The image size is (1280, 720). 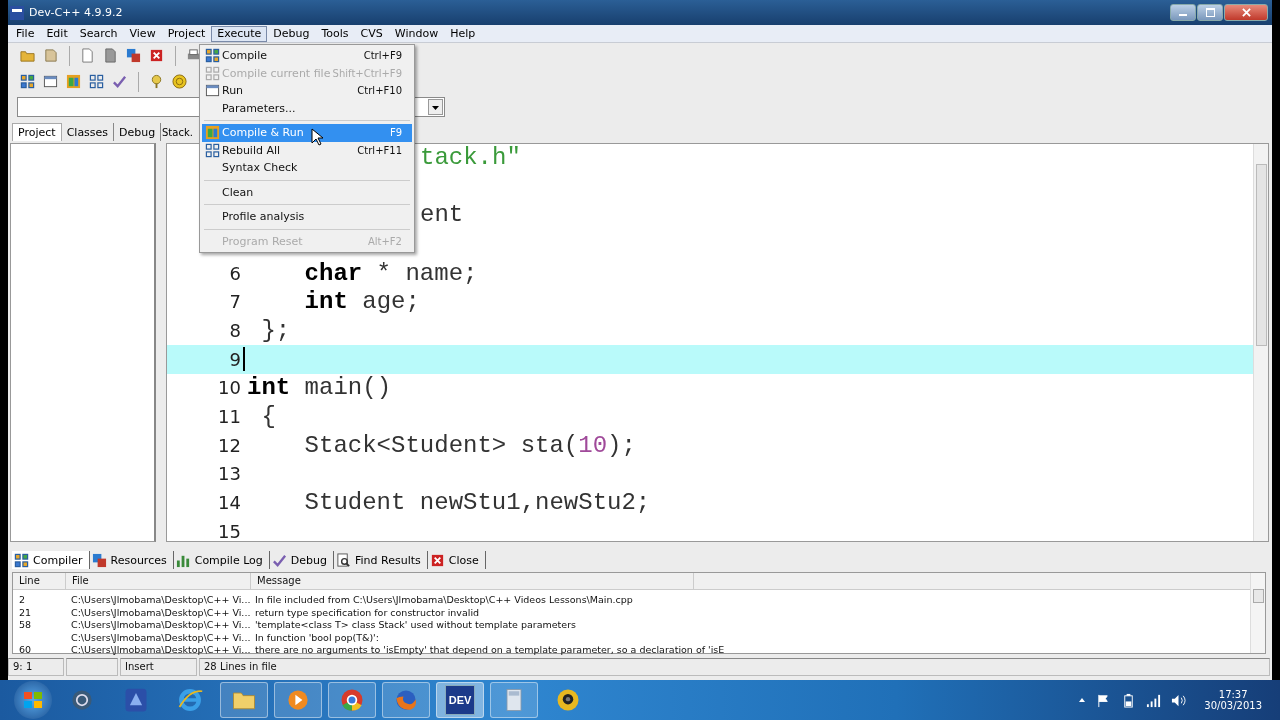 I want to click on code-line: char * name;, so click(x=390, y=273).